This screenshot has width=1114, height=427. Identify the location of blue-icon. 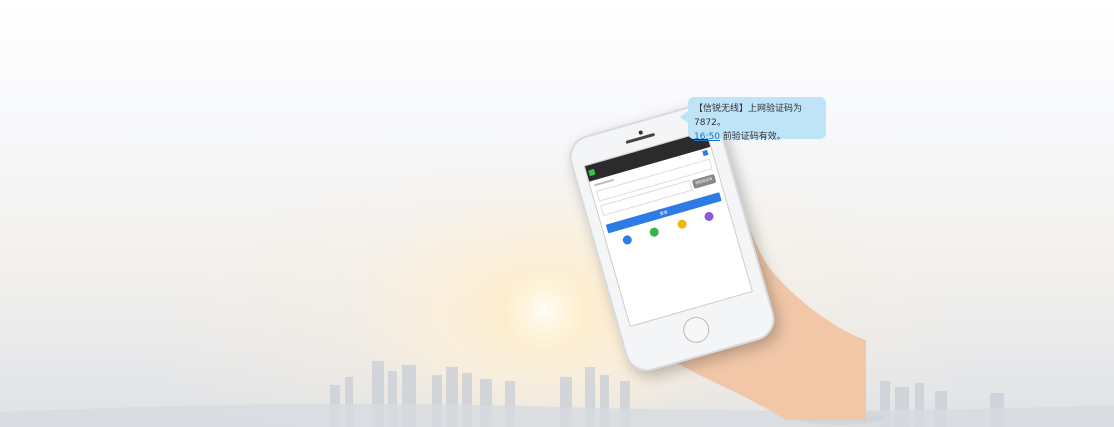
(627, 240).